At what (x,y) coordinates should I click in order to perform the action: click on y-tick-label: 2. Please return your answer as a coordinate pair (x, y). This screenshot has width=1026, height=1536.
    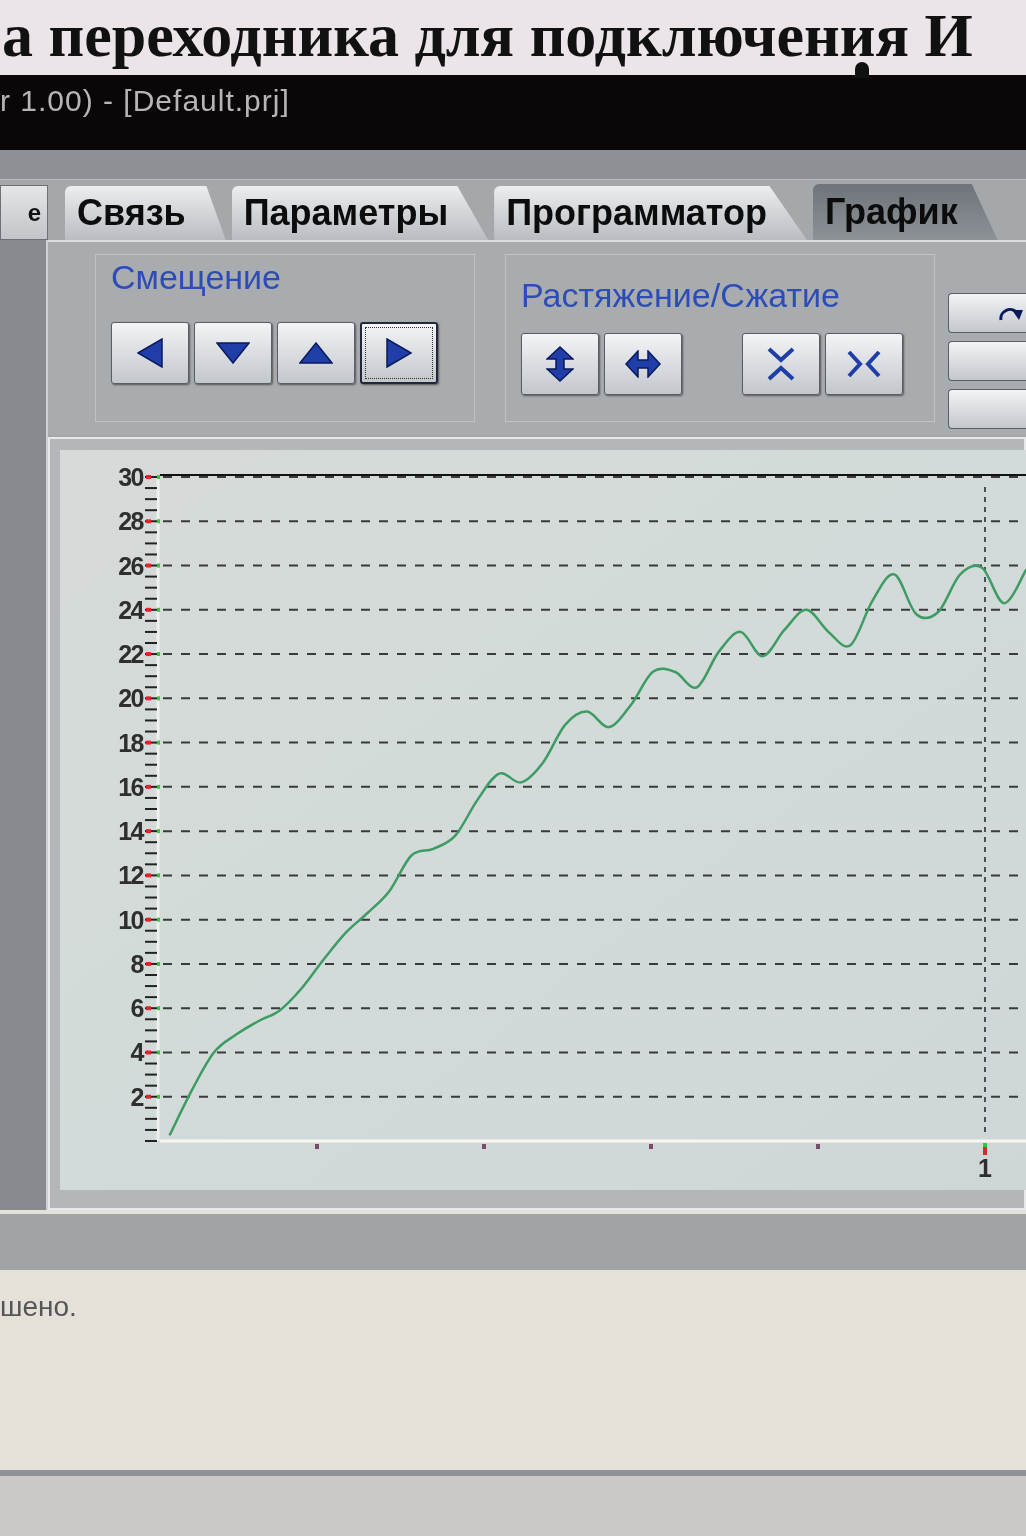
    Looking at the image, I should click on (136, 1096).